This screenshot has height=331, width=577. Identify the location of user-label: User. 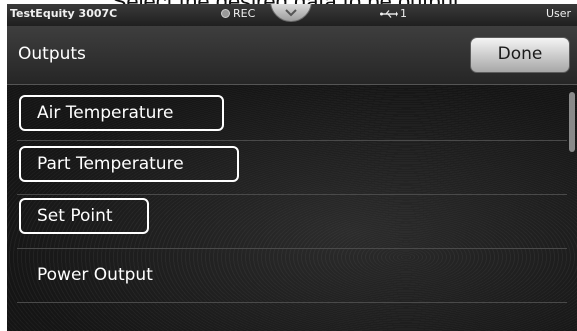
(558, 13).